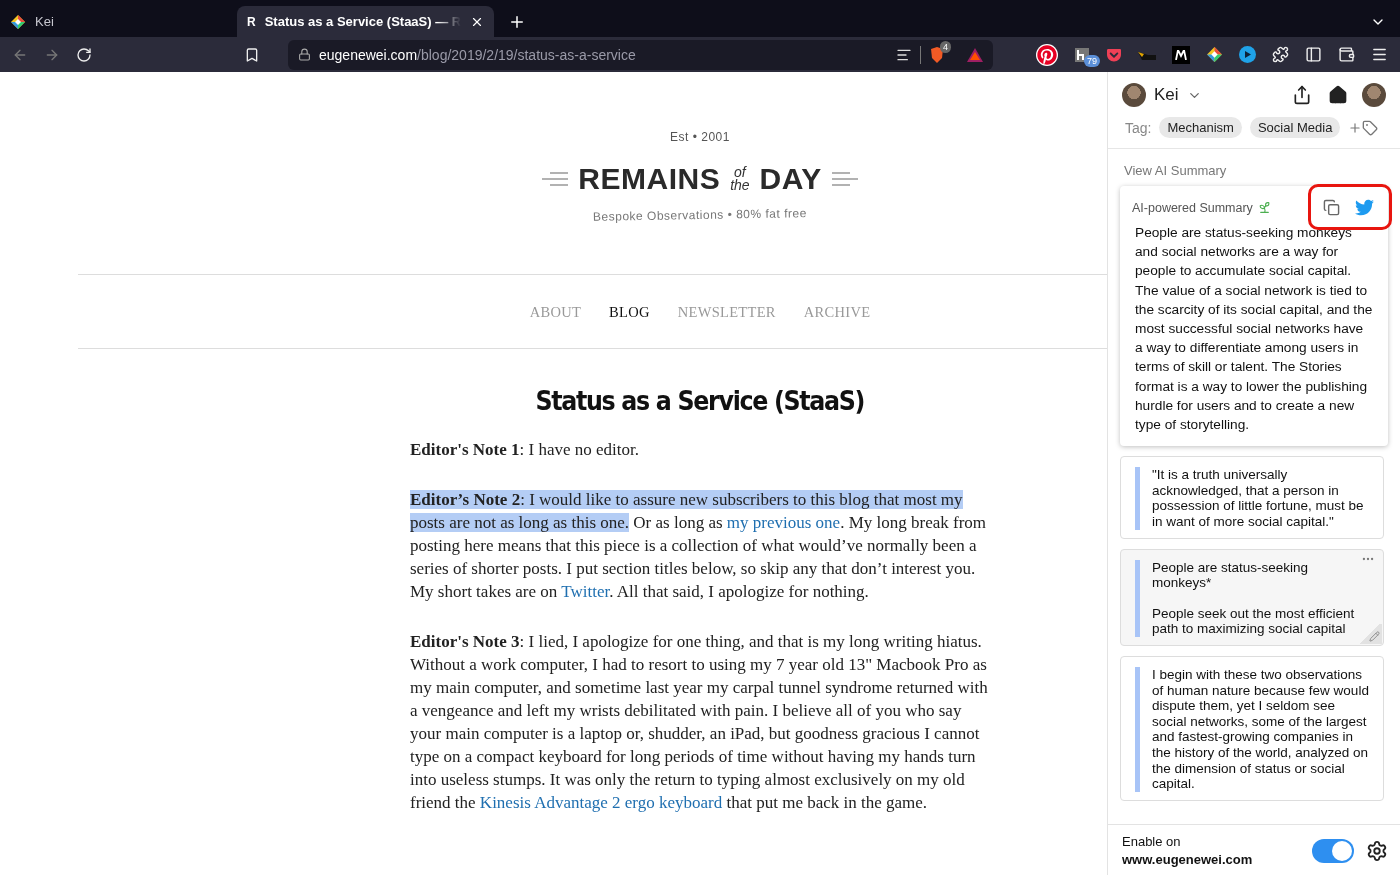  What do you see at coordinates (700, 137) in the screenshot?
I see `established-text: Est • 2001` at bounding box center [700, 137].